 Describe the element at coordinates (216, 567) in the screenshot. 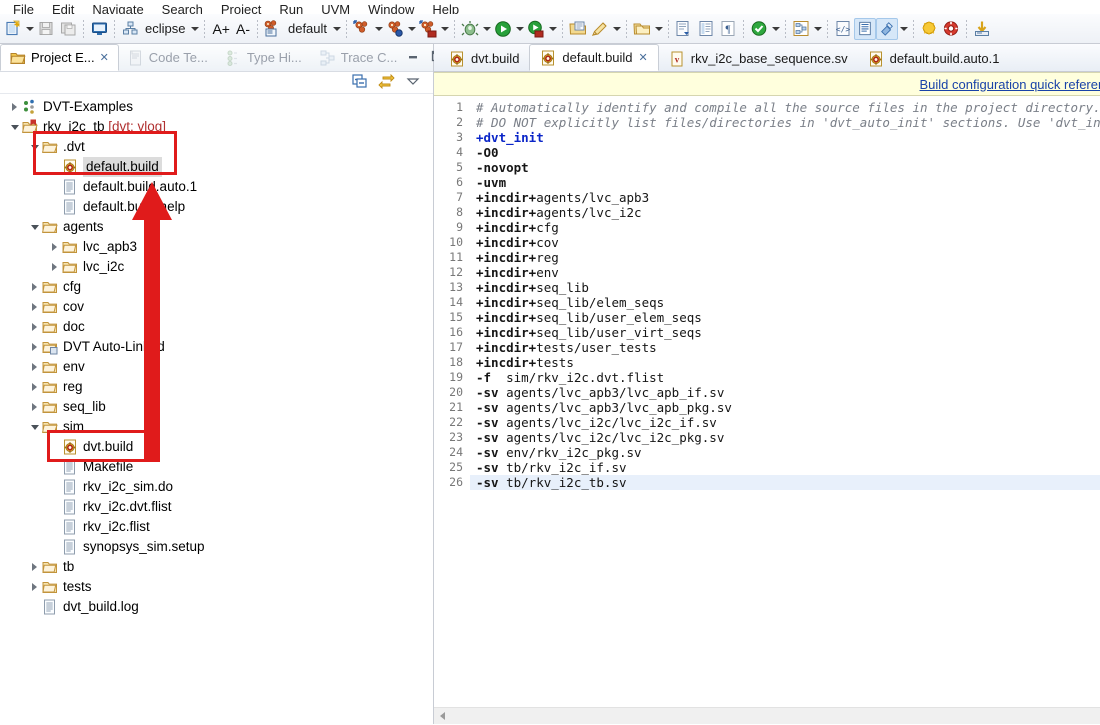

I see `tree-item: tb` at that location.